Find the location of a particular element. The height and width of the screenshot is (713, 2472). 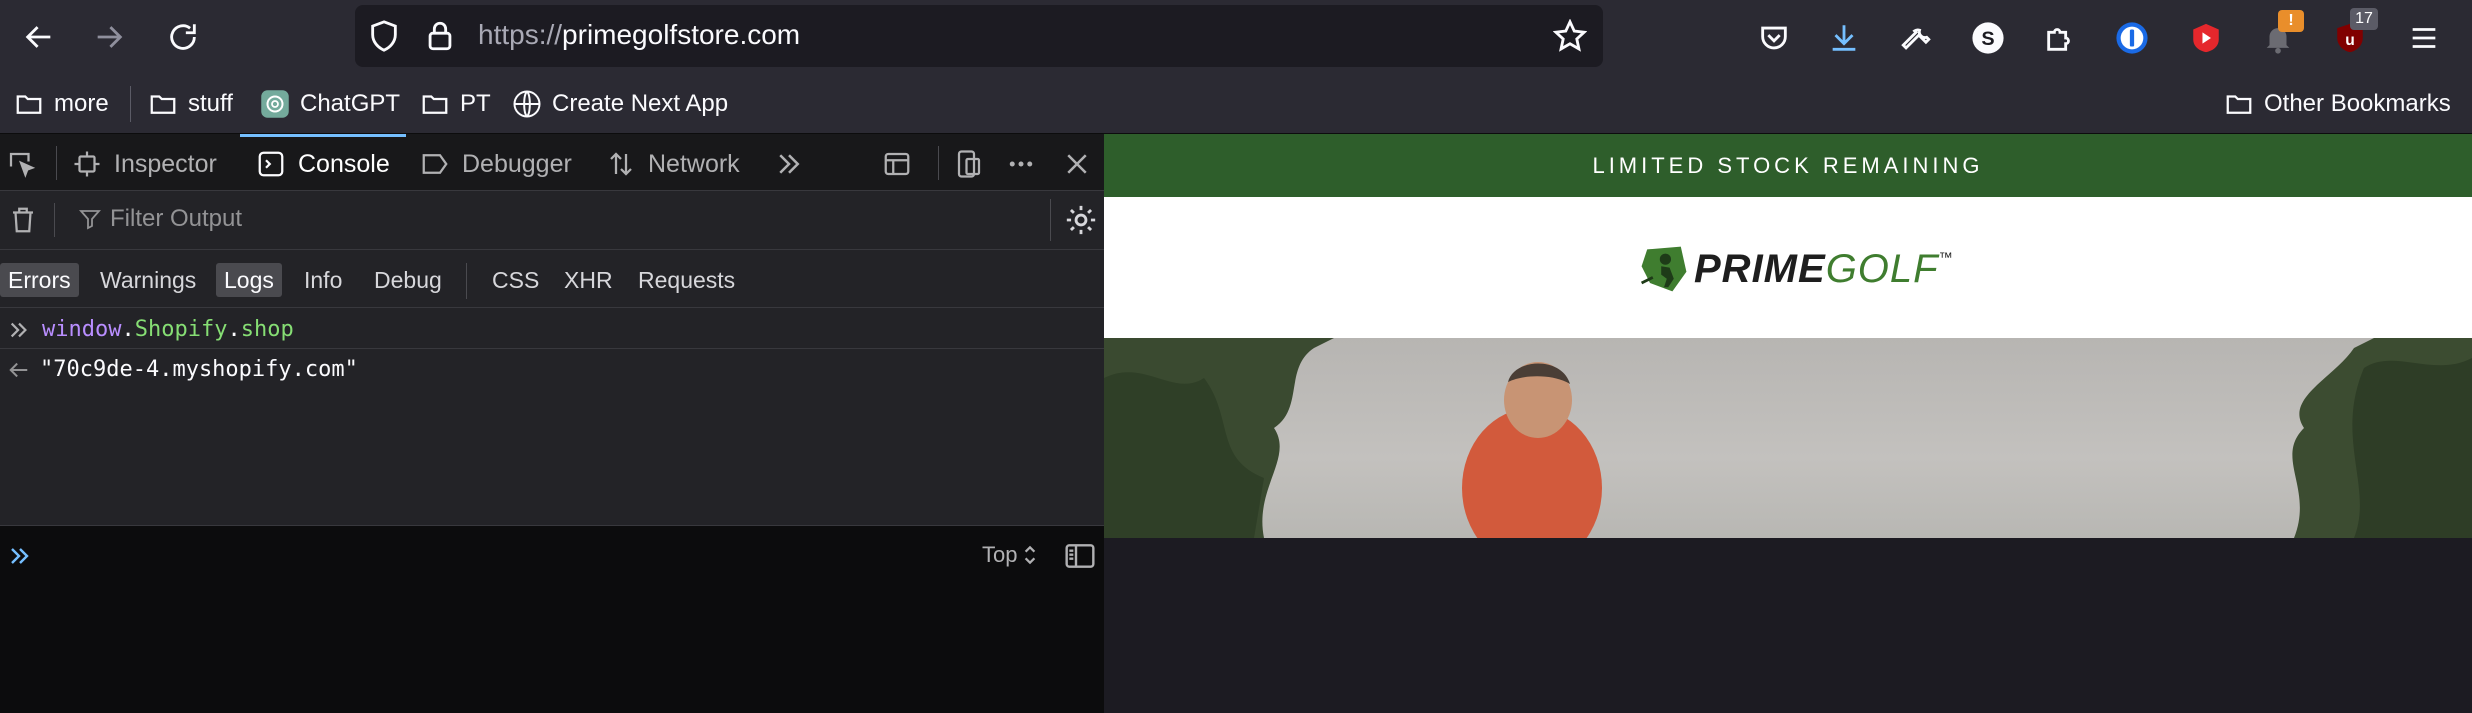

devtools-options-button is located at coordinates (1021, 164).